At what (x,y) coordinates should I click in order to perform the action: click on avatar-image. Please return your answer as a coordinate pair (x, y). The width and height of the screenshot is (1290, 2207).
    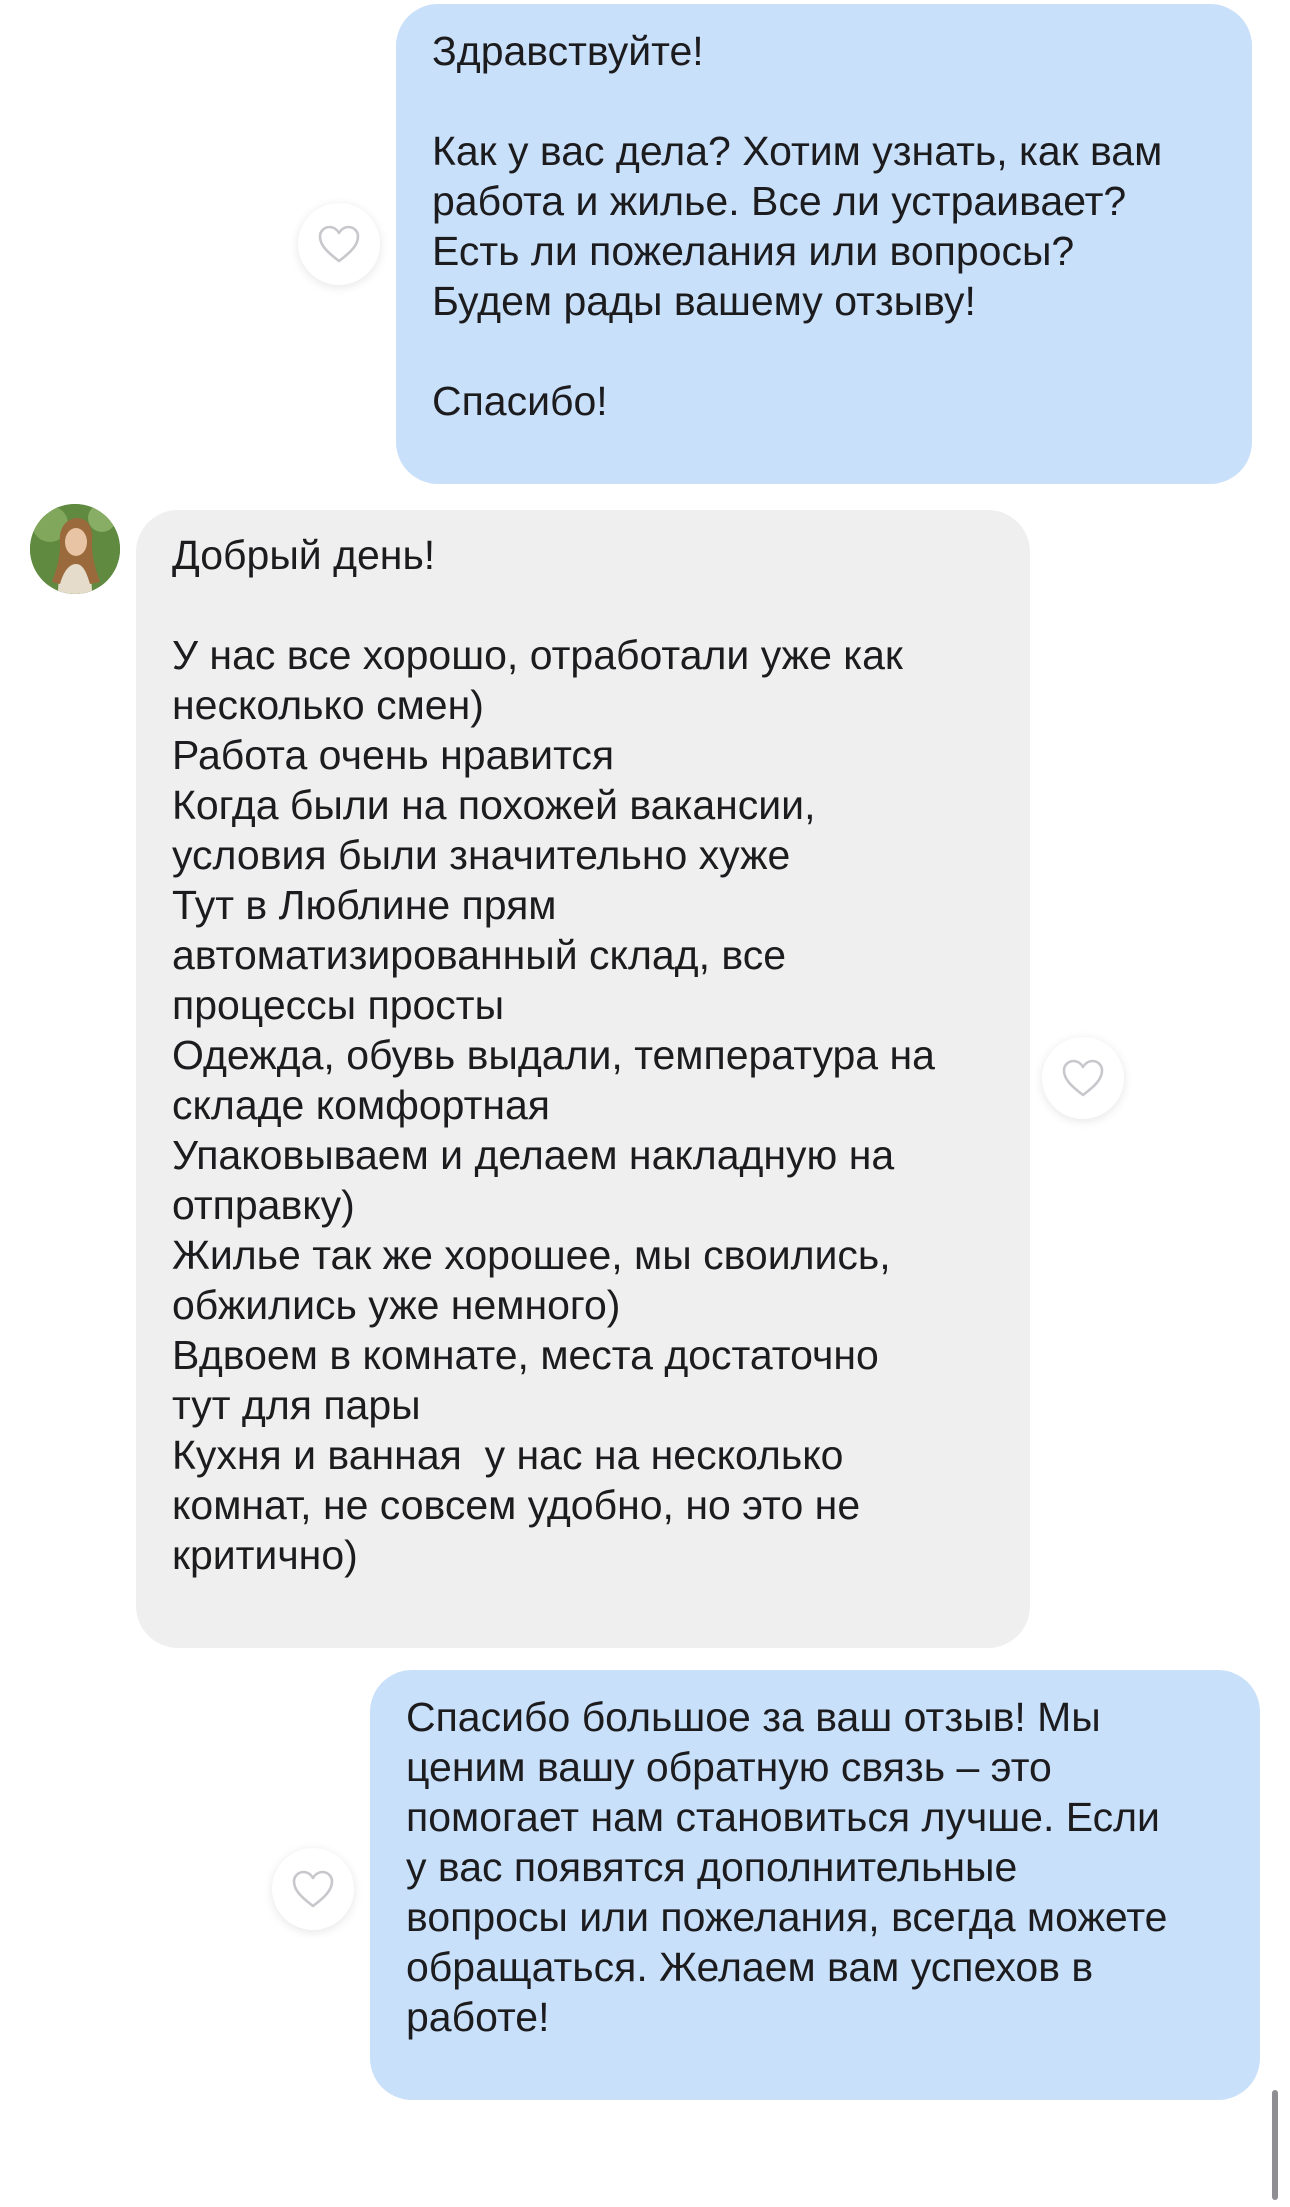
    Looking at the image, I should click on (75, 549).